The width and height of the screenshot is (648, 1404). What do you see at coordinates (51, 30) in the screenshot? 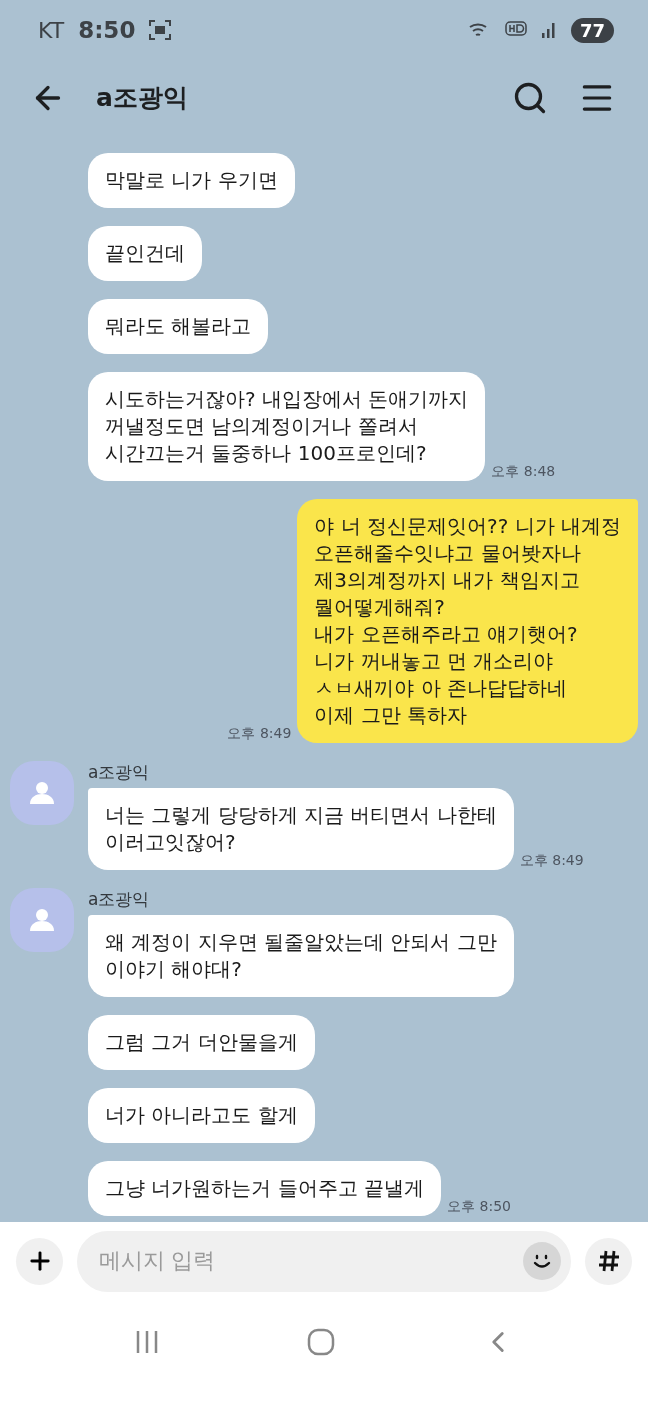
I see `carrier: KT` at bounding box center [51, 30].